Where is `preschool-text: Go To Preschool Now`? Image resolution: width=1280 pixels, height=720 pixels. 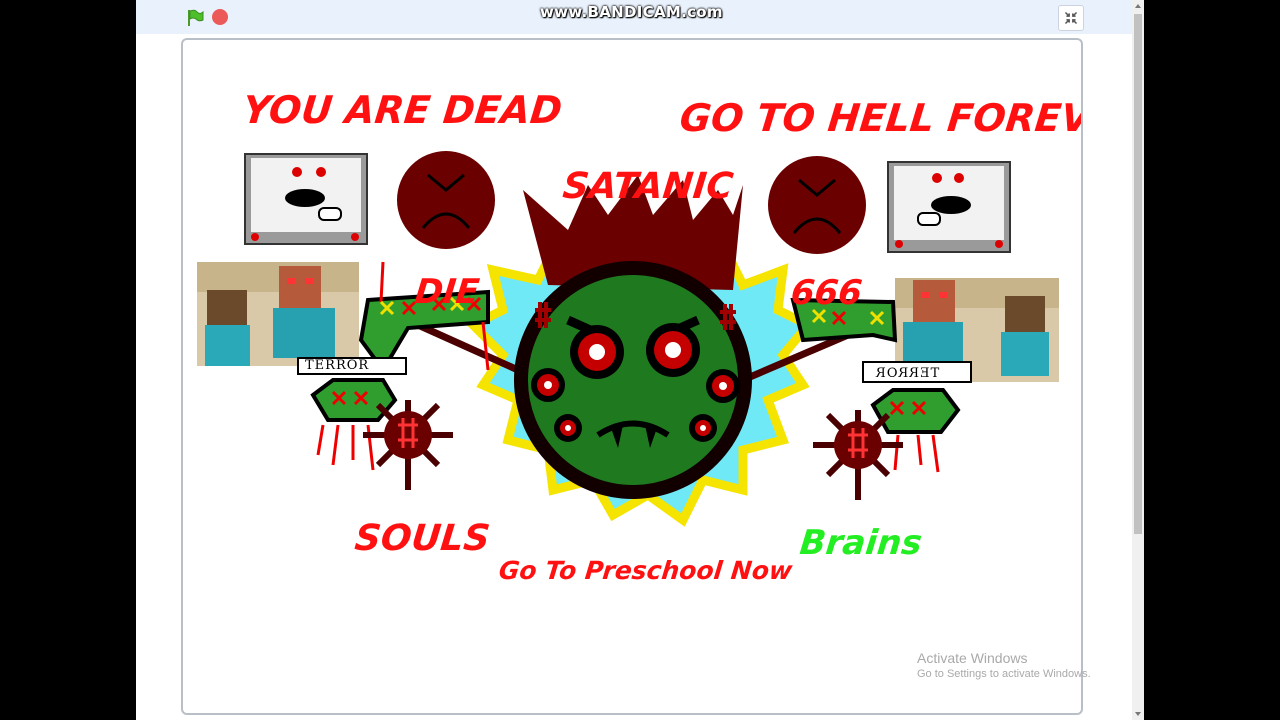 preschool-text: Go To Preschool Now is located at coordinates (645, 570).